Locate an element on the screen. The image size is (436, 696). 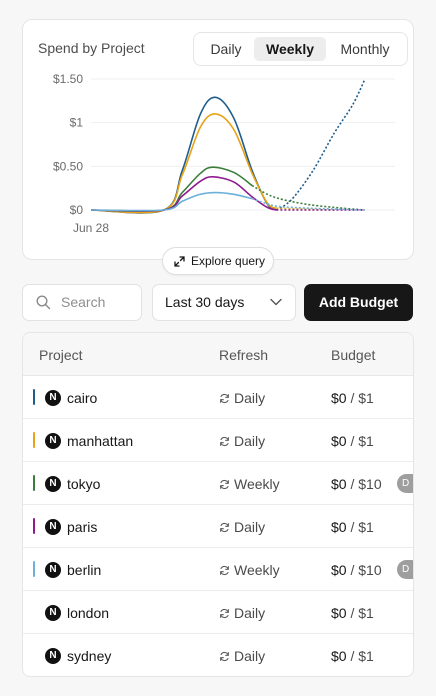
tab-weekly: Weekly is located at coordinates (290, 49).